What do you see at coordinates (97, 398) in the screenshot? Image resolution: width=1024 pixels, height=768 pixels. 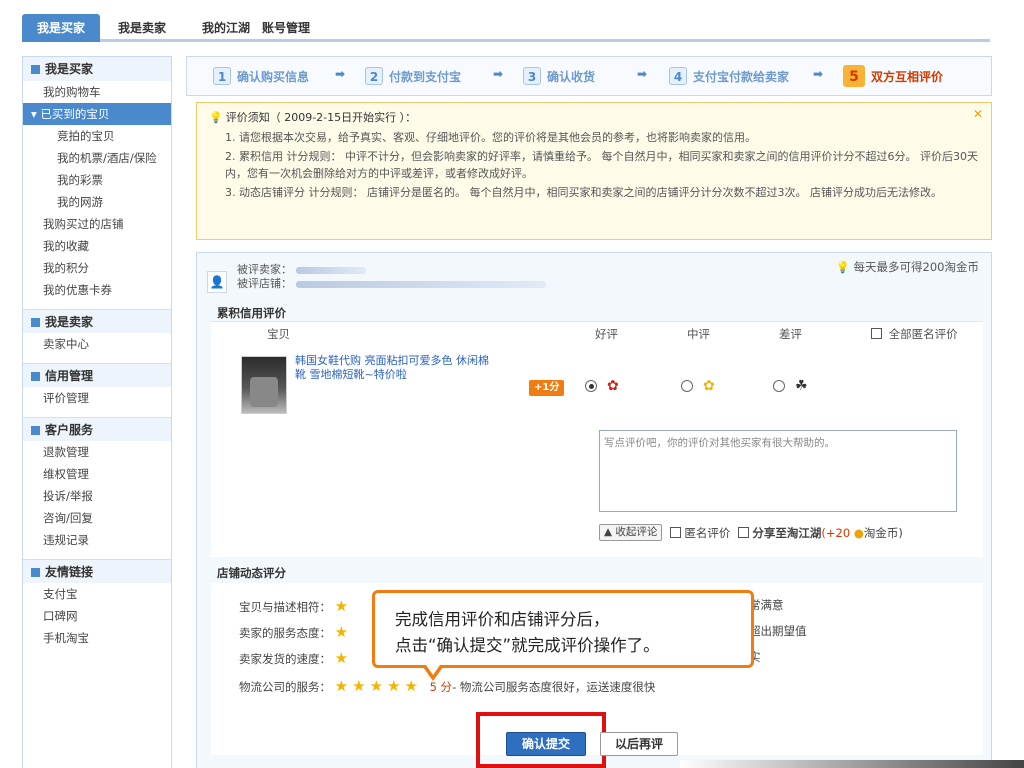 I see `sidebar-item-reviews: 评价管理` at bounding box center [97, 398].